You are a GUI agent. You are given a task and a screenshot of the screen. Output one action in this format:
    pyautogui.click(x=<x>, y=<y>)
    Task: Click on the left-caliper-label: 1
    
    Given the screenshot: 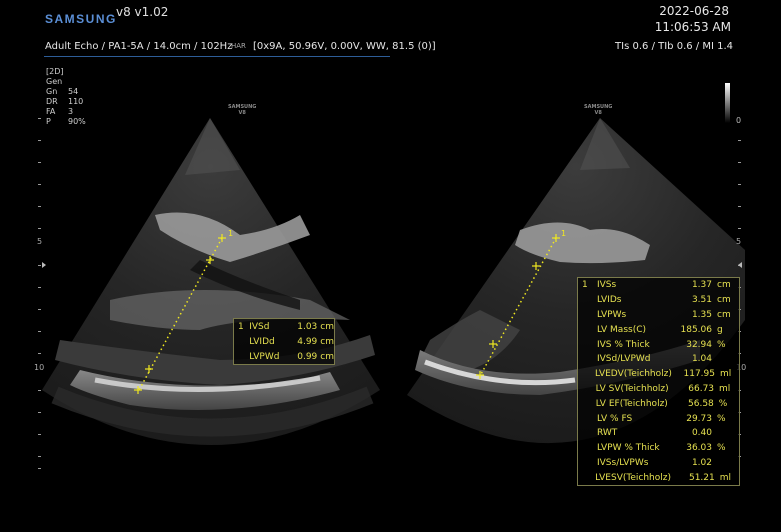 What is the action you would take?
    pyautogui.click(x=230, y=233)
    